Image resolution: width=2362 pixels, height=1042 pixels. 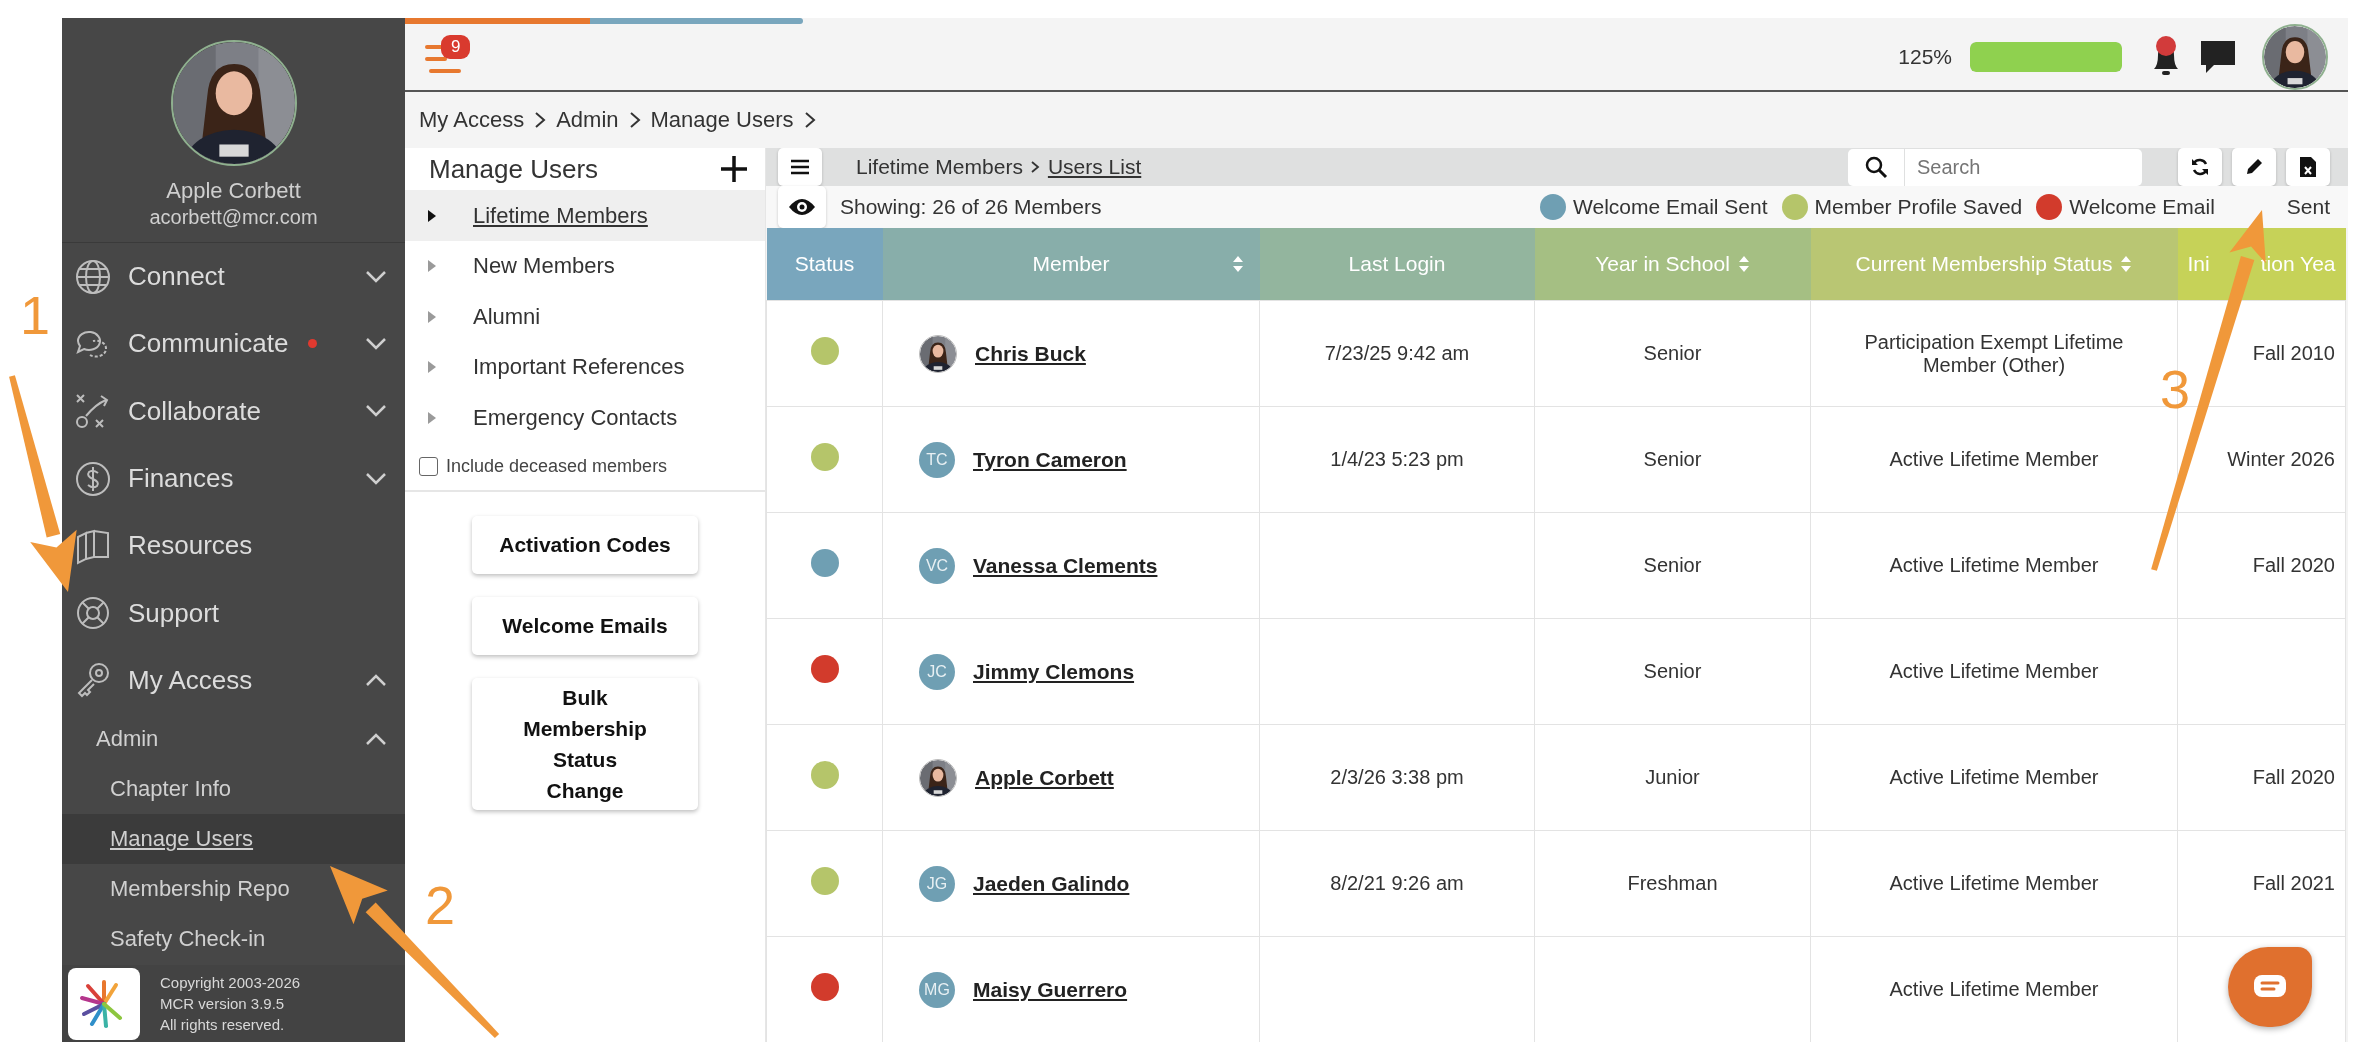 What do you see at coordinates (2142, 207) in the screenshot?
I see `legend-label: Welcome Email` at bounding box center [2142, 207].